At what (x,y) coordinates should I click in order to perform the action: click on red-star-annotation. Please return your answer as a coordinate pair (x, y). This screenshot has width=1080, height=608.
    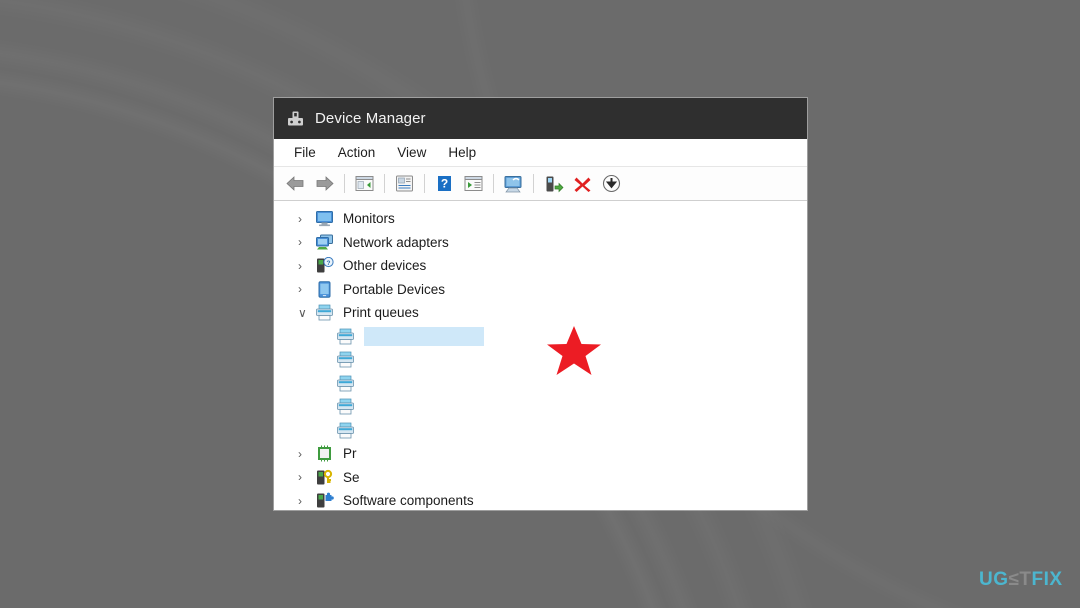
    Looking at the image, I should click on (574, 351).